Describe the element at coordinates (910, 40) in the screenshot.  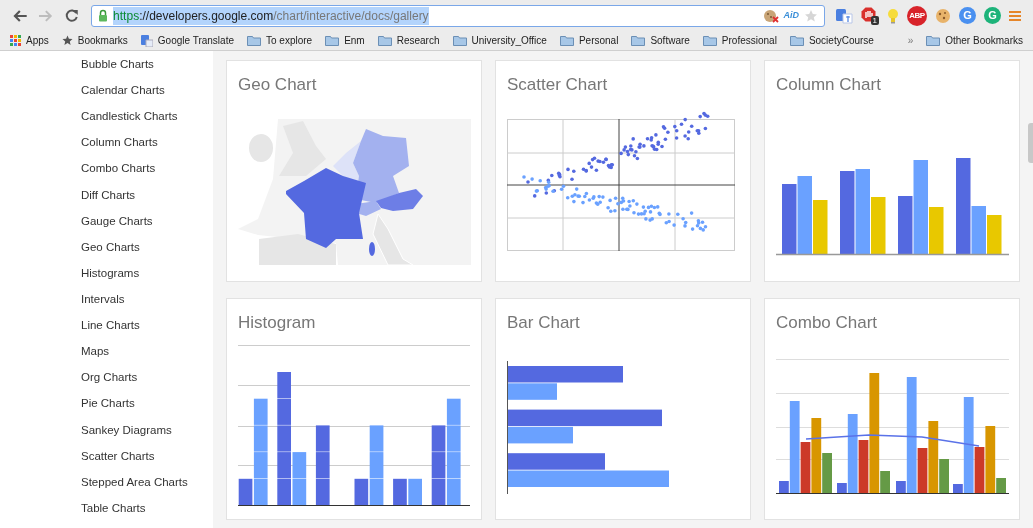
I see `overflow-chevron: »` at that location.